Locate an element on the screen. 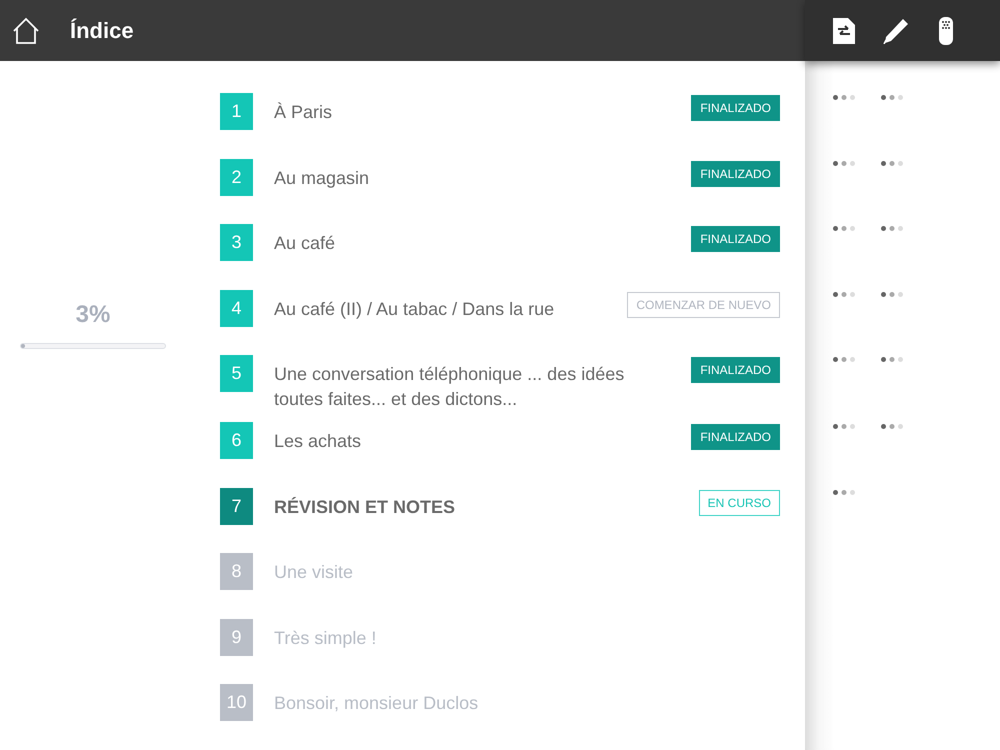  document-swap-icon is located at coordinates (844, 31).